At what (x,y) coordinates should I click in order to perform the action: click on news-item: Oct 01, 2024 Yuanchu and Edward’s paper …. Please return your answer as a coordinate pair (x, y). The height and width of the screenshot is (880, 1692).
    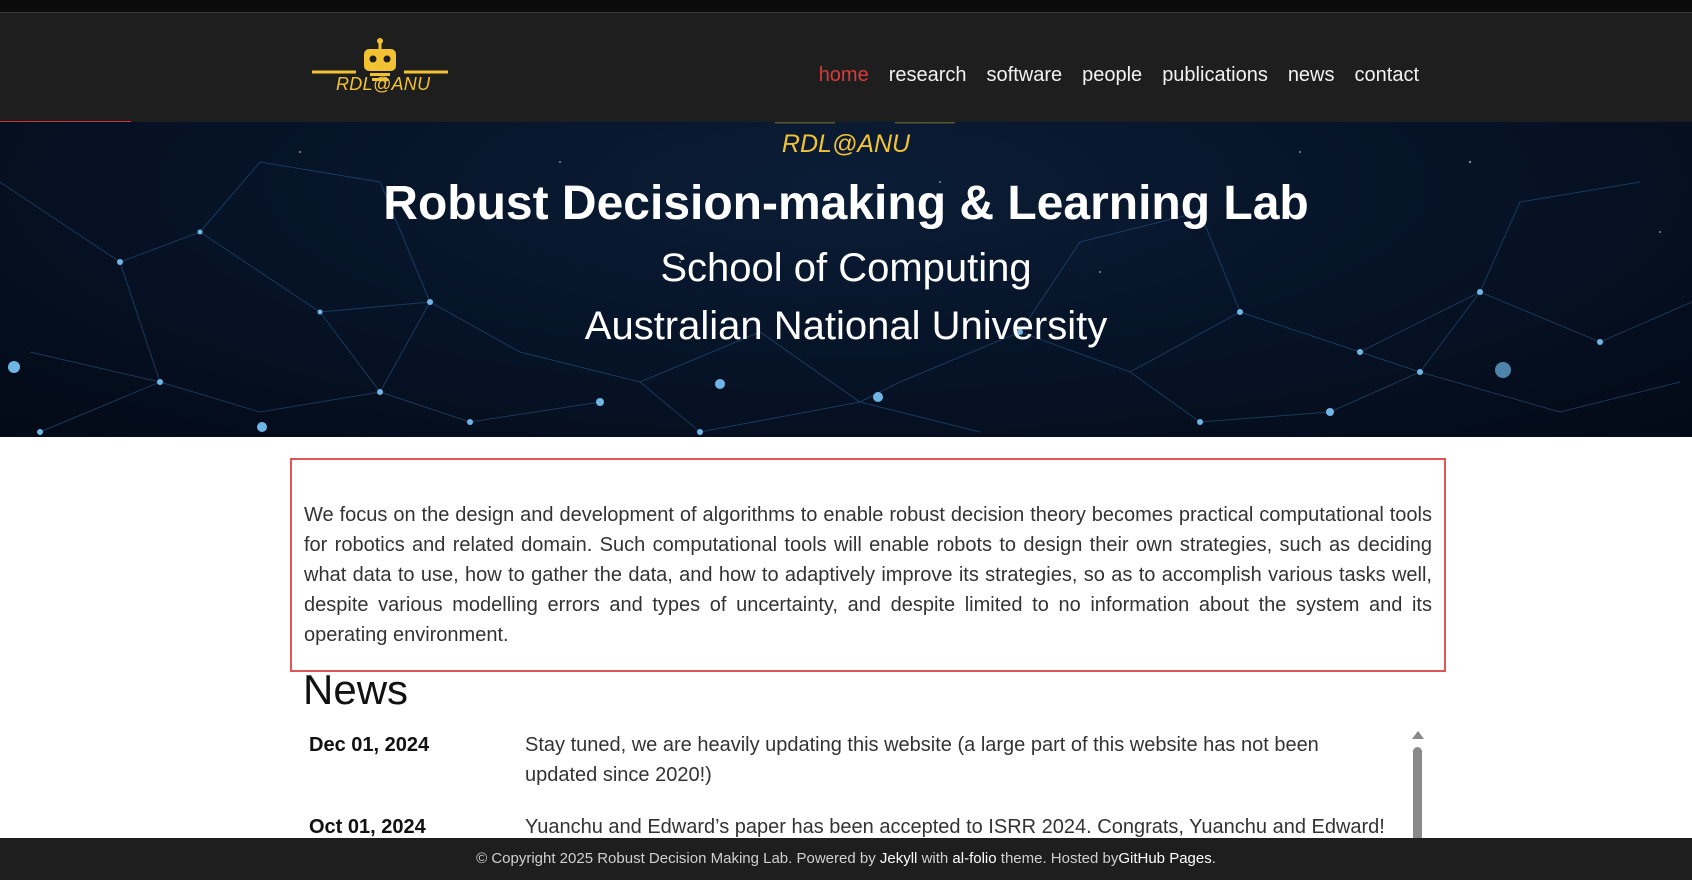
    Looking at the image, I should click on (868, 825).